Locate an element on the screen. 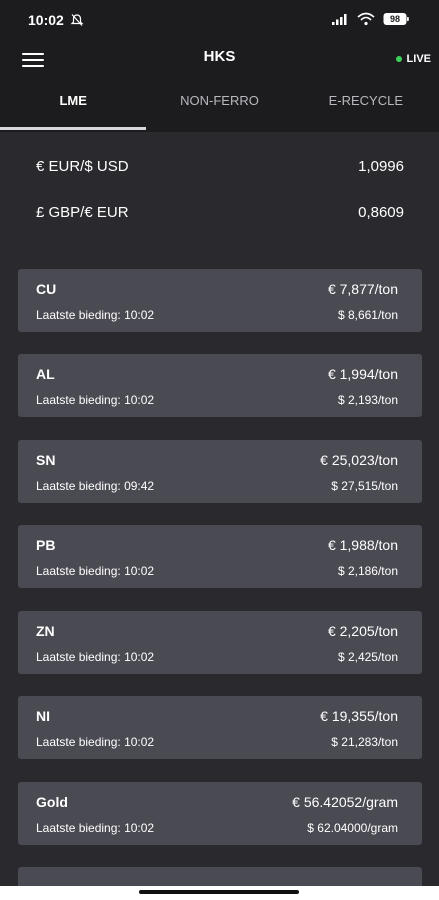  tab-lme: LME is located at coordinates (73, 108).